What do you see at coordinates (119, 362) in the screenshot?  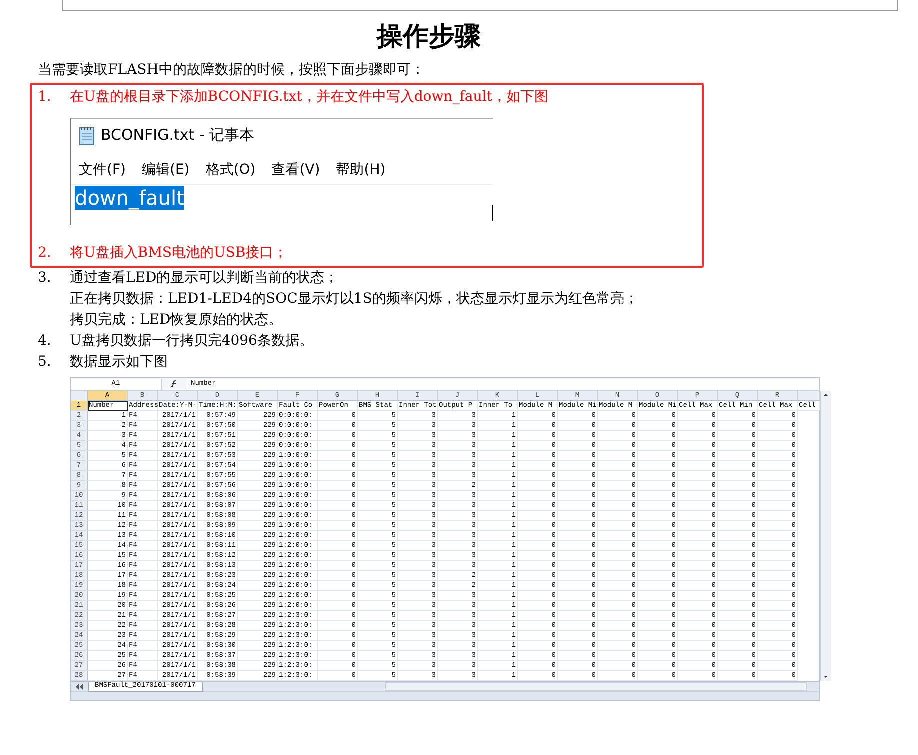 I see `step-text: 数据显示如下图` at bounding box center [119, 362].